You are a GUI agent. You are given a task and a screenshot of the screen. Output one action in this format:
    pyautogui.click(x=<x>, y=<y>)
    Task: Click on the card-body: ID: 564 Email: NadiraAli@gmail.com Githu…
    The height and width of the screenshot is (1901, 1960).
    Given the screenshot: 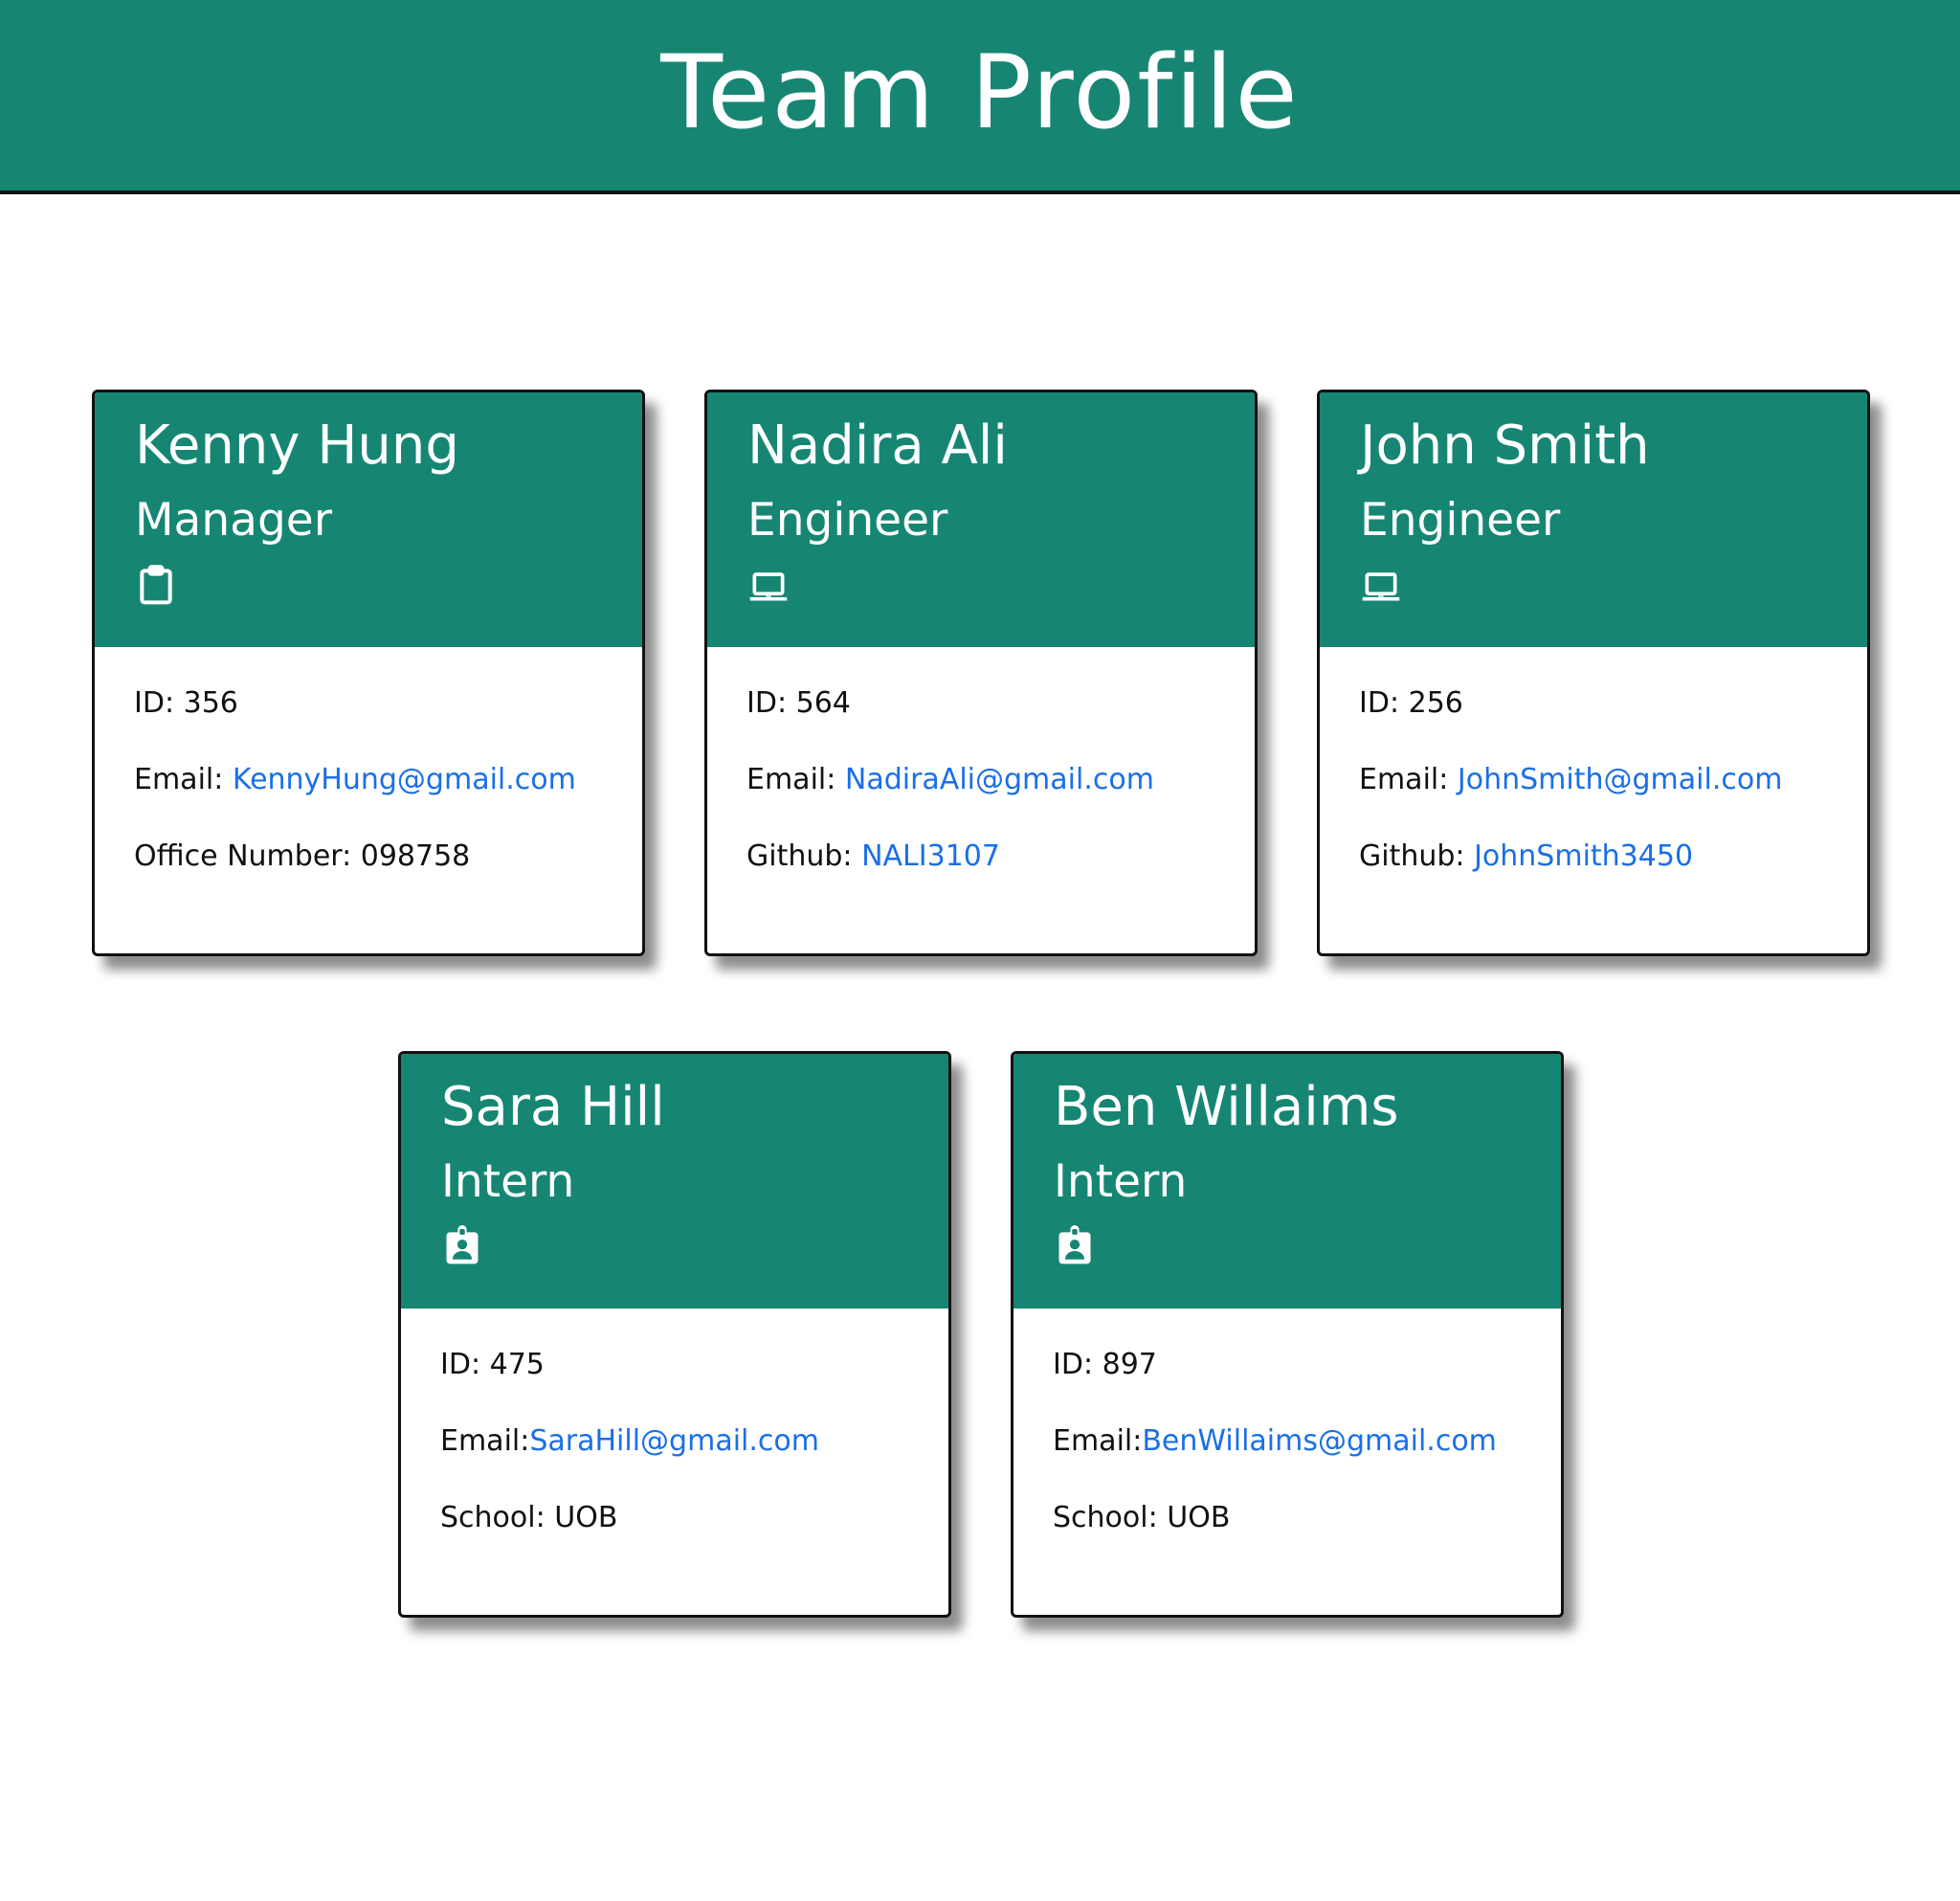 What is the action you would take?
    pyautogui.click(x=981, y=783)
    